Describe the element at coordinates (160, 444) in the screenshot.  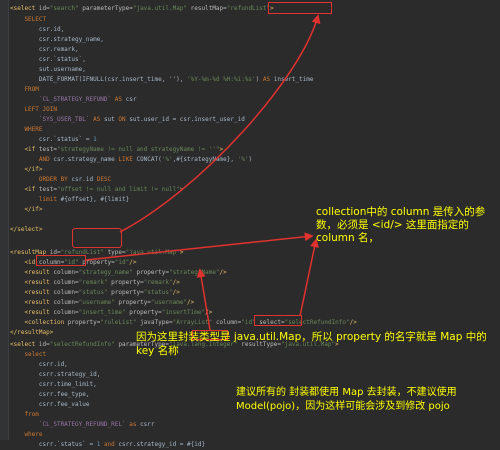
I see `code-token: csrr.strategy_id = #{id}` at that location.